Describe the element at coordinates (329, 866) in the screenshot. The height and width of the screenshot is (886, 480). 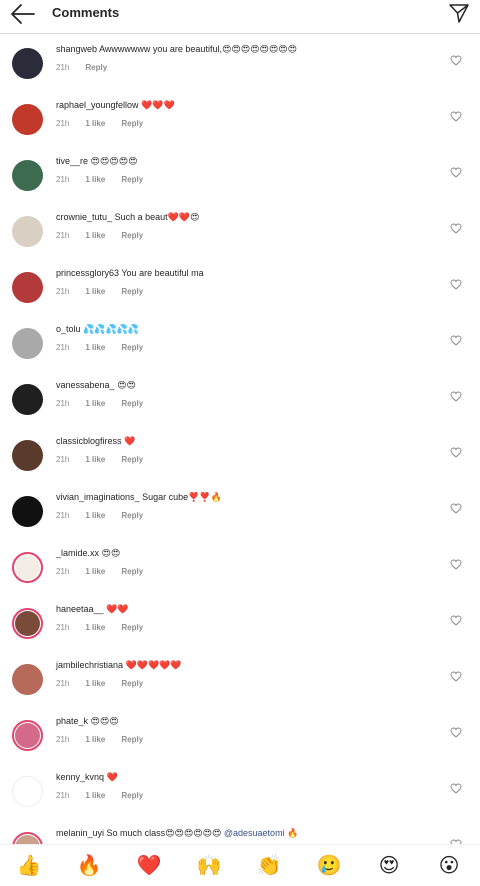
I see `smiling-tear-icon: 🥲` at that location.